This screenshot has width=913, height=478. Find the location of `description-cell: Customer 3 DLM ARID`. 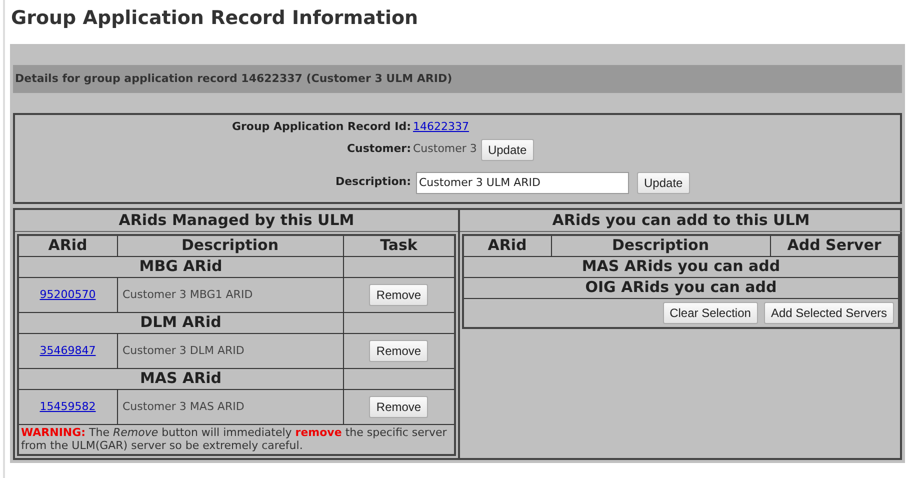

description-cell: Customer 3 DLM ARID is located at coordinates (183, 350).